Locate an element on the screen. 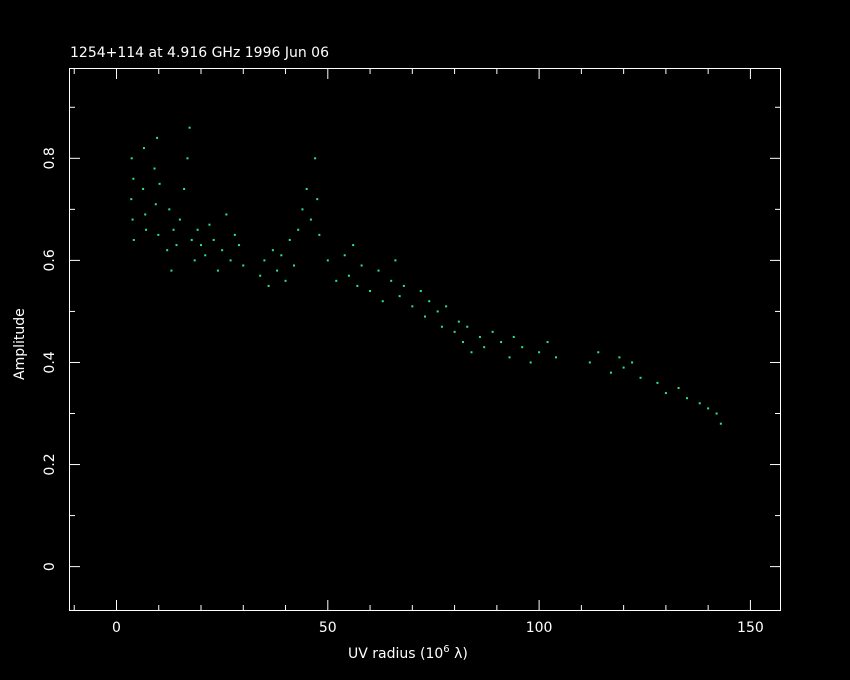 The width and height of the screenshot is (850, 680). x-tick-label: 150 is located at coordinates (750, 628).